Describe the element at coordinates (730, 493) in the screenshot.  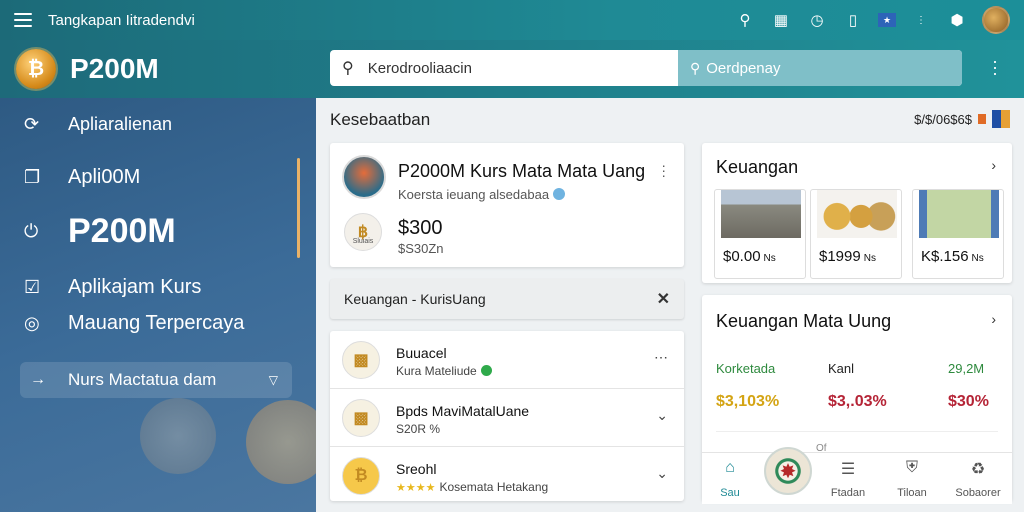
I see `nav-label: Sau` at that location.